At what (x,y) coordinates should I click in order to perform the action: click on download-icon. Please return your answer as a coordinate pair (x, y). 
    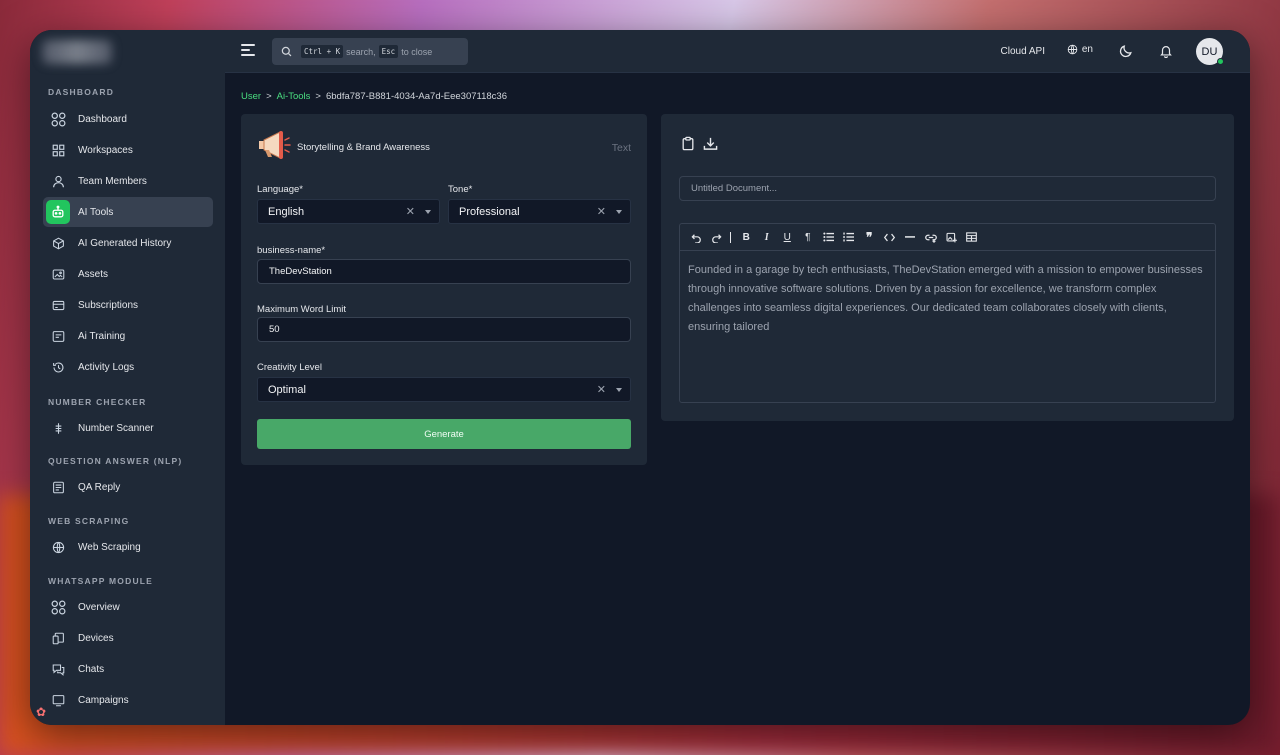
    Looking at the image, I should click on (710, 146).